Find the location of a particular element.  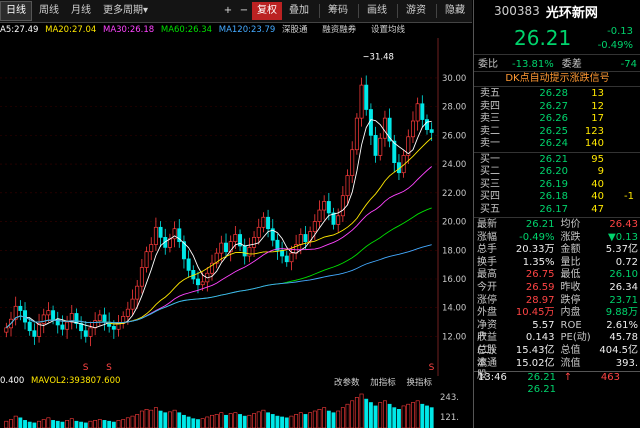

orderbook-row: 买三 26.19 40 is located at coordinates (557, 185).